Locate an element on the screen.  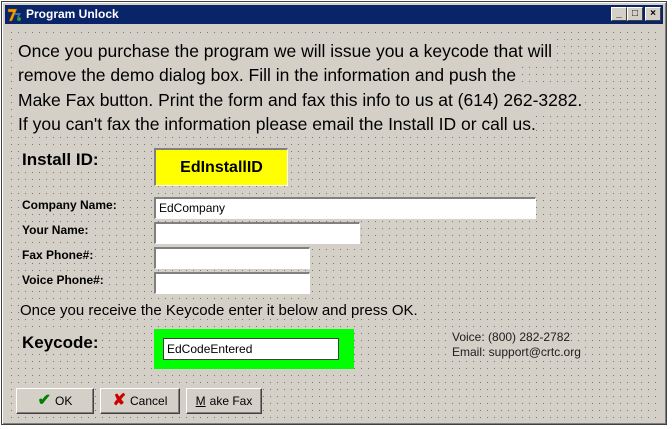
window-title: Program Unlock is located at coordinates (72, 14).